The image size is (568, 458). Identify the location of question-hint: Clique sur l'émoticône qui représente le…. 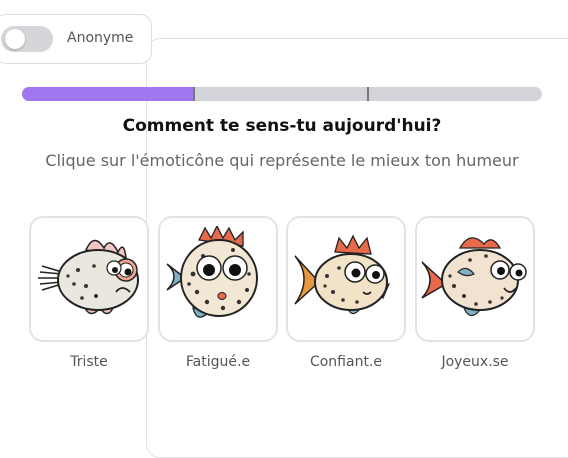
(282, 160).